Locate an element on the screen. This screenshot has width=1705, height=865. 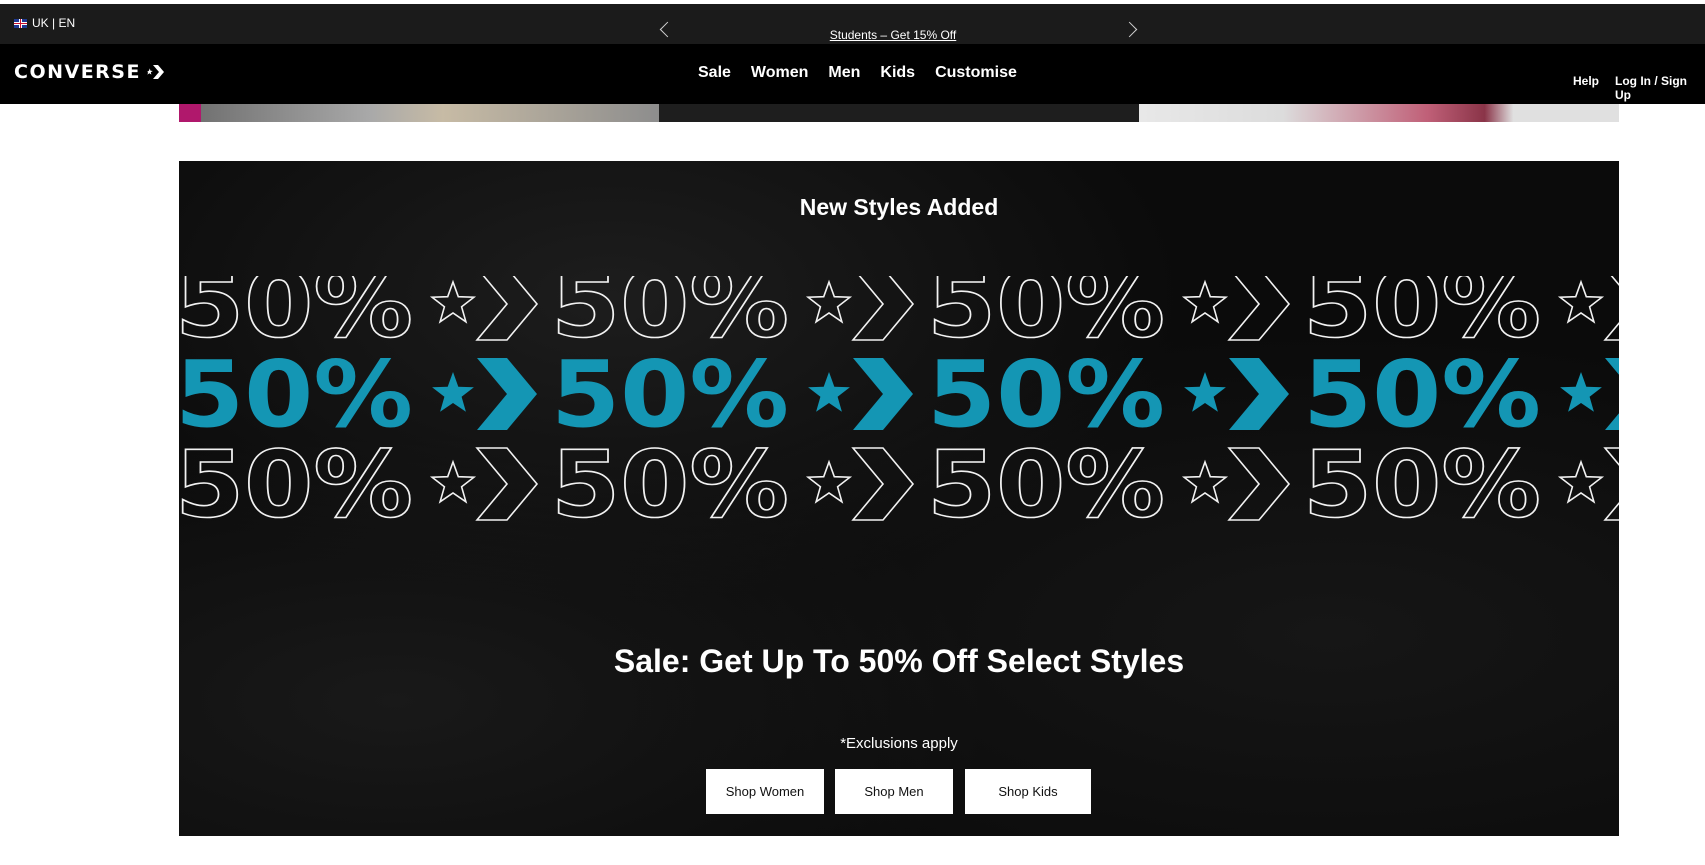
promo-bar: UK | EN Students – Get 15% Off is located at coordinates (852, 22).